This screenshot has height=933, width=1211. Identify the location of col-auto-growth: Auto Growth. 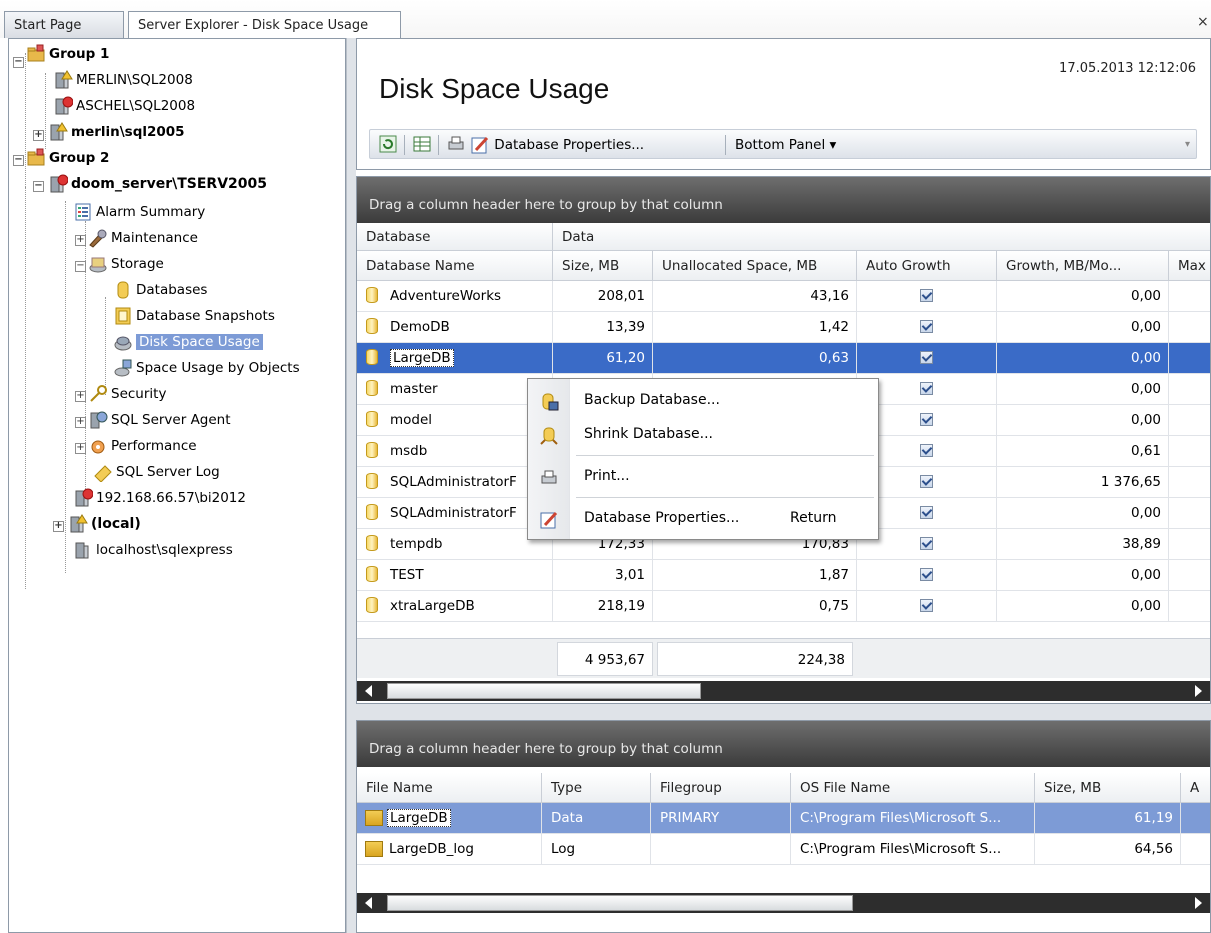
(927, 266).